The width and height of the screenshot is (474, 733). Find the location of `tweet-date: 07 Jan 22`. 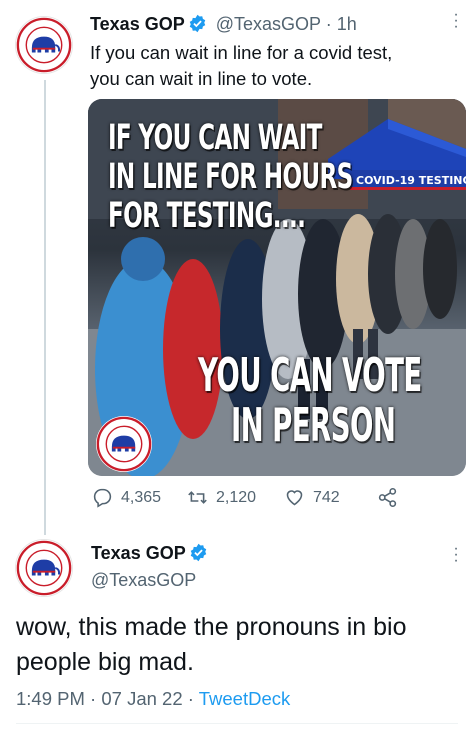

tweet-date: 07 Jan 22 is located at coordinates (141, 698).